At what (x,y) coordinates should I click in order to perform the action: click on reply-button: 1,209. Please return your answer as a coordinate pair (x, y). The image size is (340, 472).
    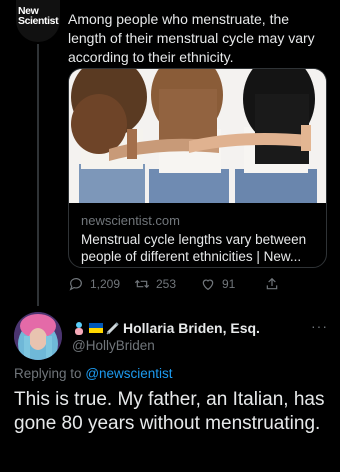
    Looking at the image, I should click on (94, 284).